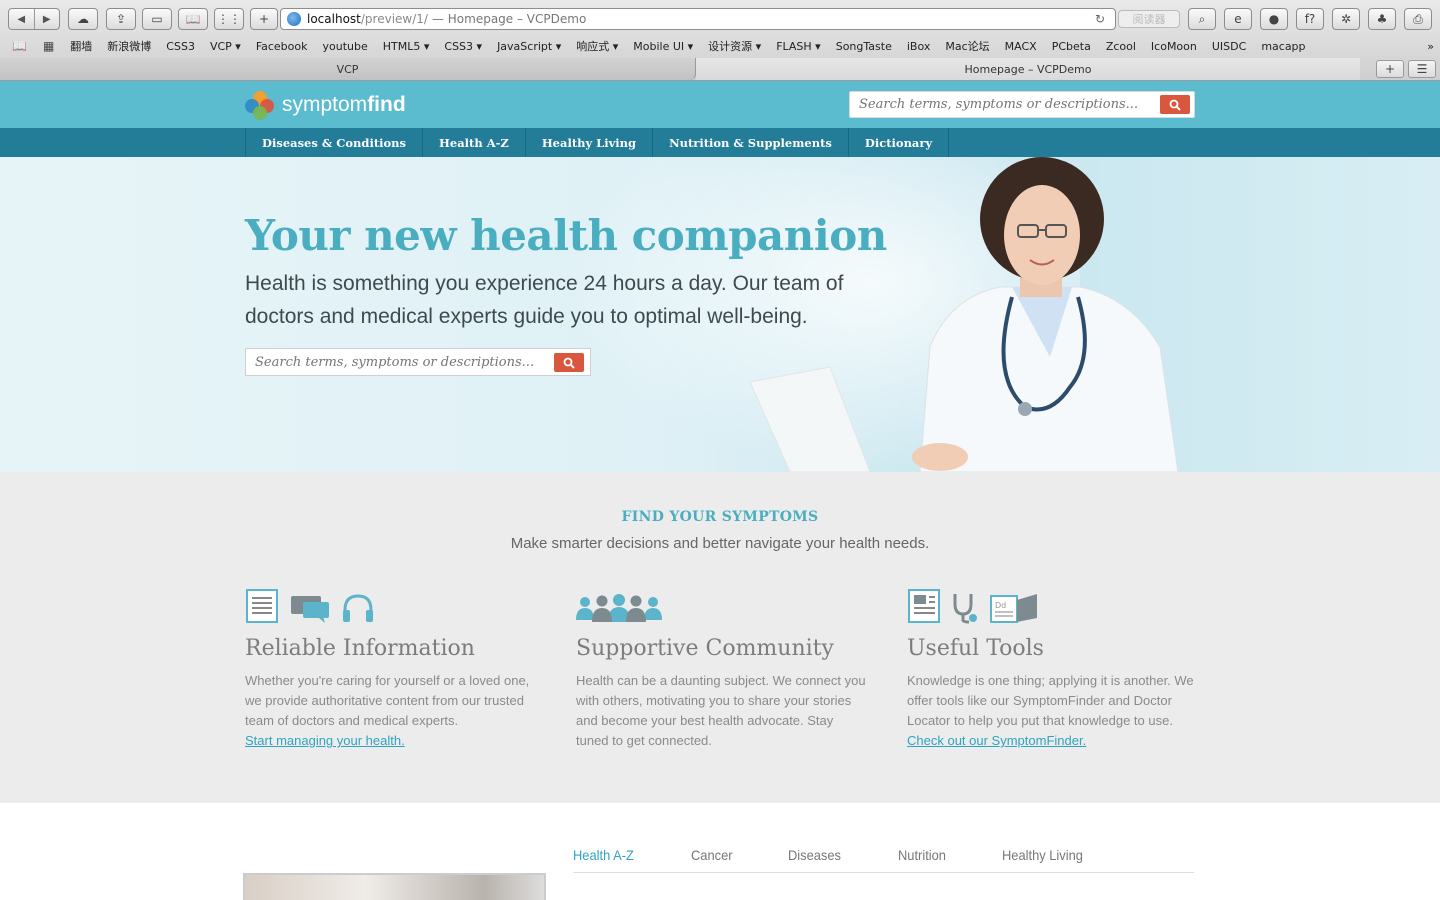 This screenshot has height=900, width=1440. What do you see at coordinates (463, 46) in the screenshot?
I see `bookmark-item: CSS3 ▾` at bounding box center [463, 46].